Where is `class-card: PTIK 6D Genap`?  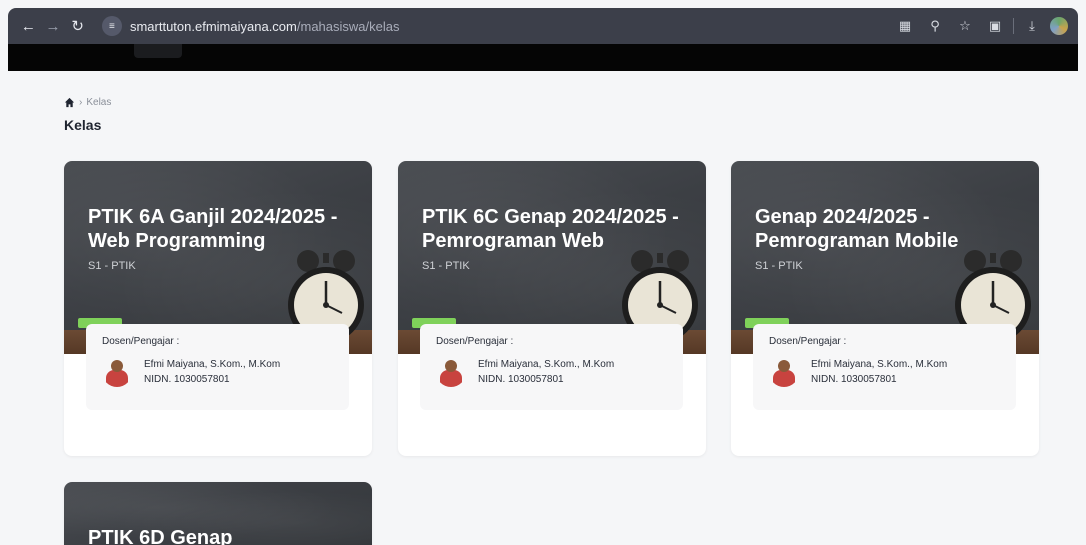 class-card: PTIK 6D Genap is located at coordinates (218, 513).